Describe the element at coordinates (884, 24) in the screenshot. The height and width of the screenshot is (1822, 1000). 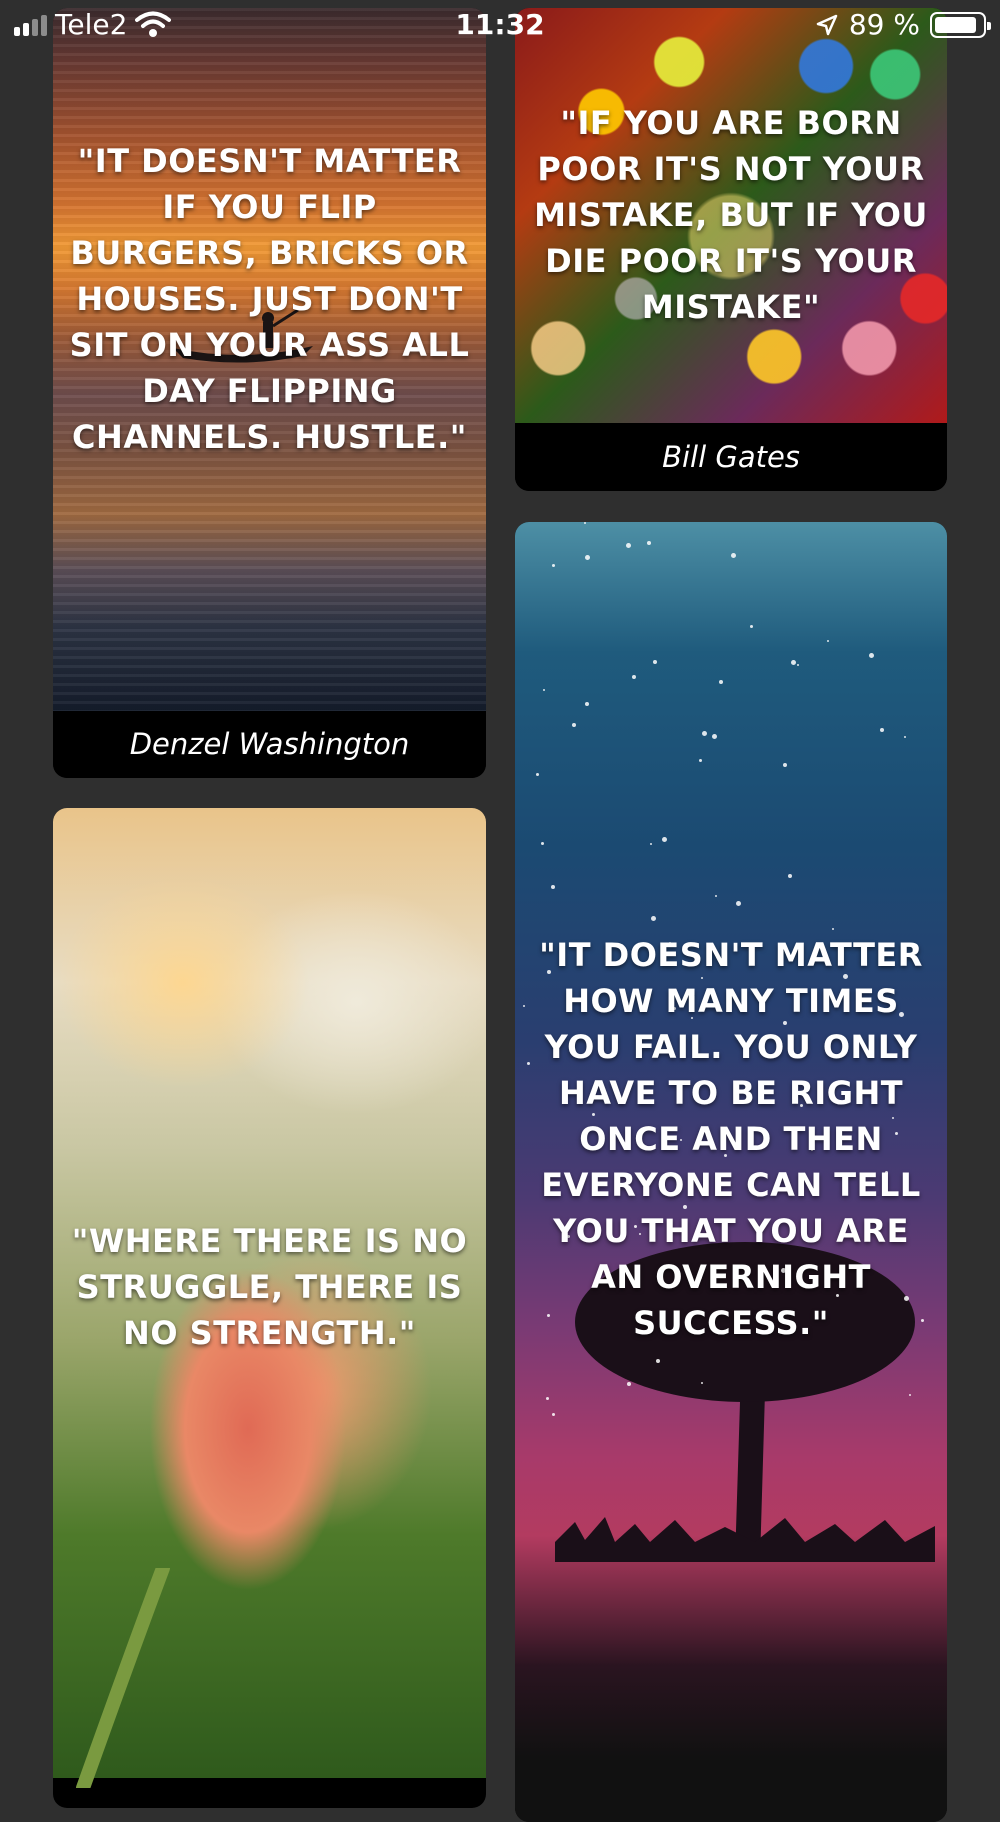
I see `battery-percent: 89 %` at that location.